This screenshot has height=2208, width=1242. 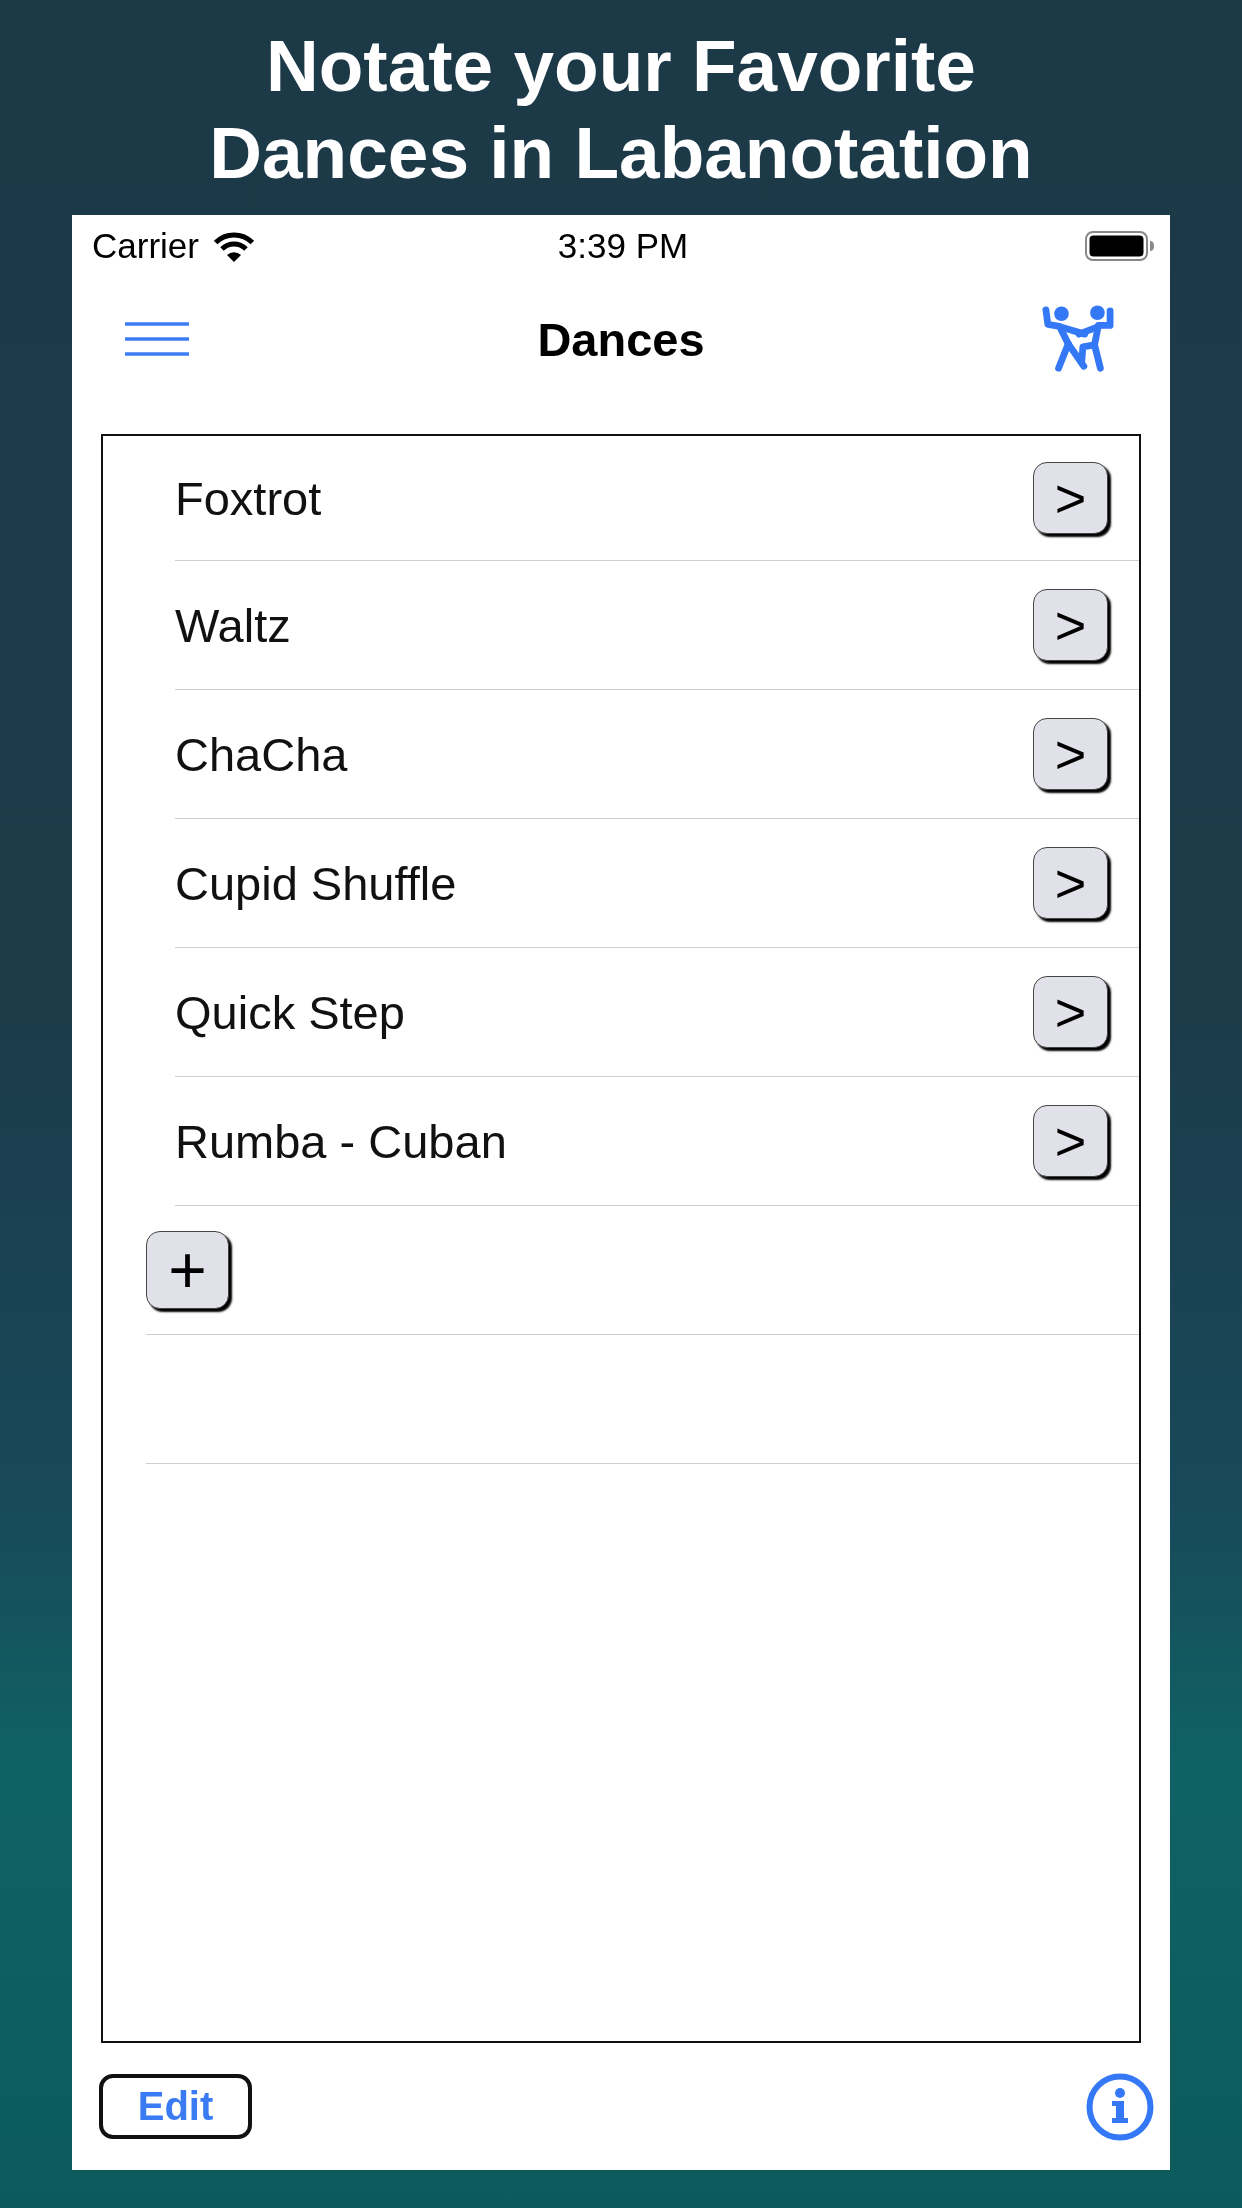 I want to click on dance-name: Rumba - Cuban, so click(x=341, y=1141).